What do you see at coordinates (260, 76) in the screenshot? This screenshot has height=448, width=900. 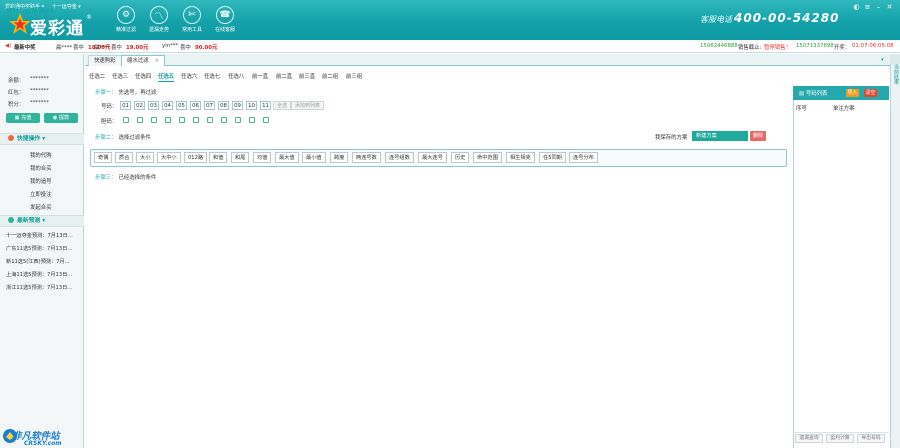 I see `play-type-f1-direct: 前一直` at bounding box center [260, 76].